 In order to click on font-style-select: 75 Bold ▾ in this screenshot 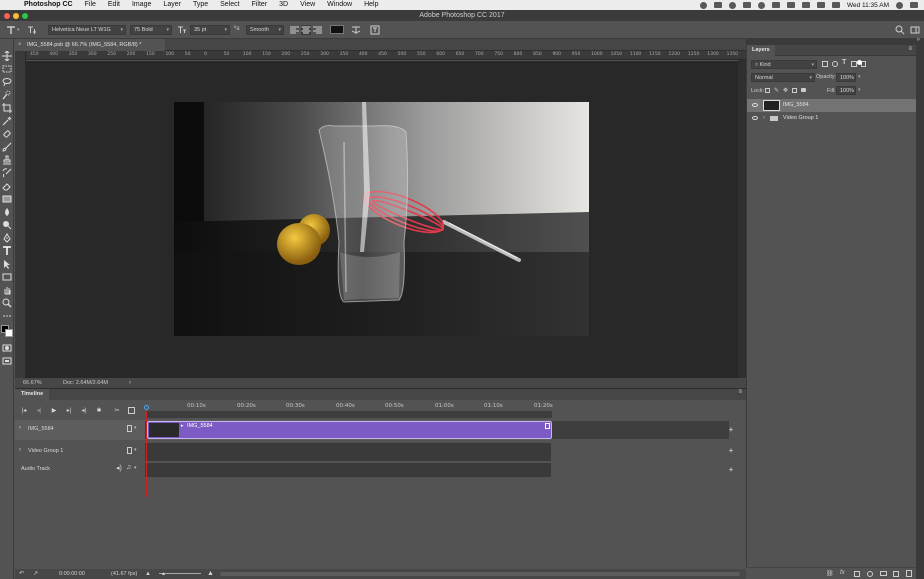, I will do `click(151, 30)`.